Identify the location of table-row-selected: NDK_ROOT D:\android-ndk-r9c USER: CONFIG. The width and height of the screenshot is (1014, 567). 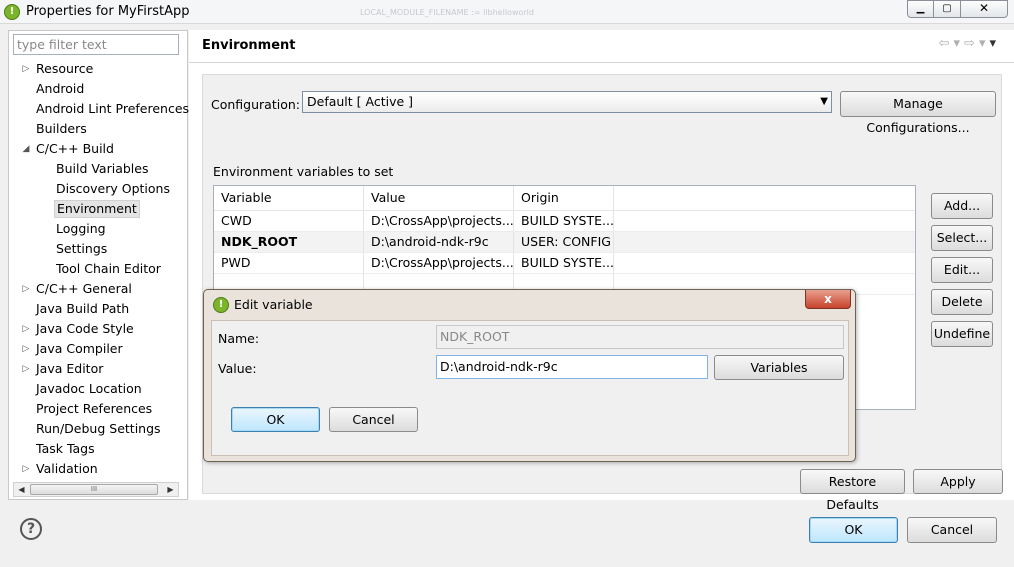
(564, 242).